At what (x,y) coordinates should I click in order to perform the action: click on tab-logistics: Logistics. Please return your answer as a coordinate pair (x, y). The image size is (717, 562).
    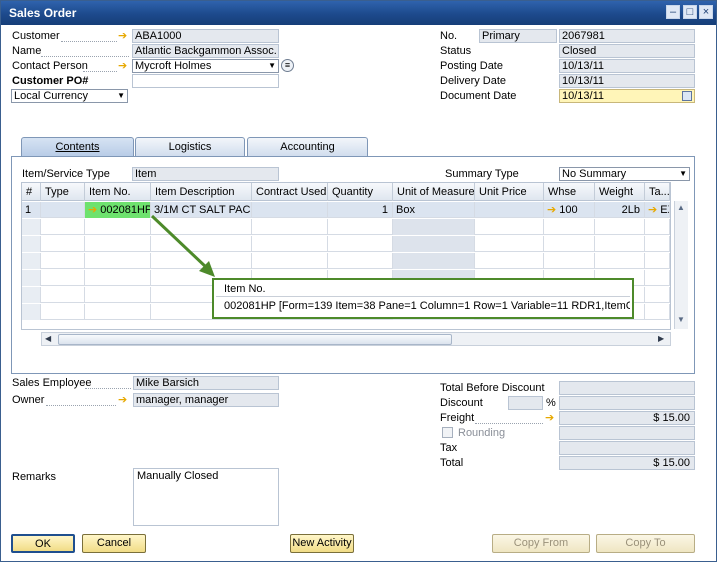
    Looking at the image, I should click on (190, 147).